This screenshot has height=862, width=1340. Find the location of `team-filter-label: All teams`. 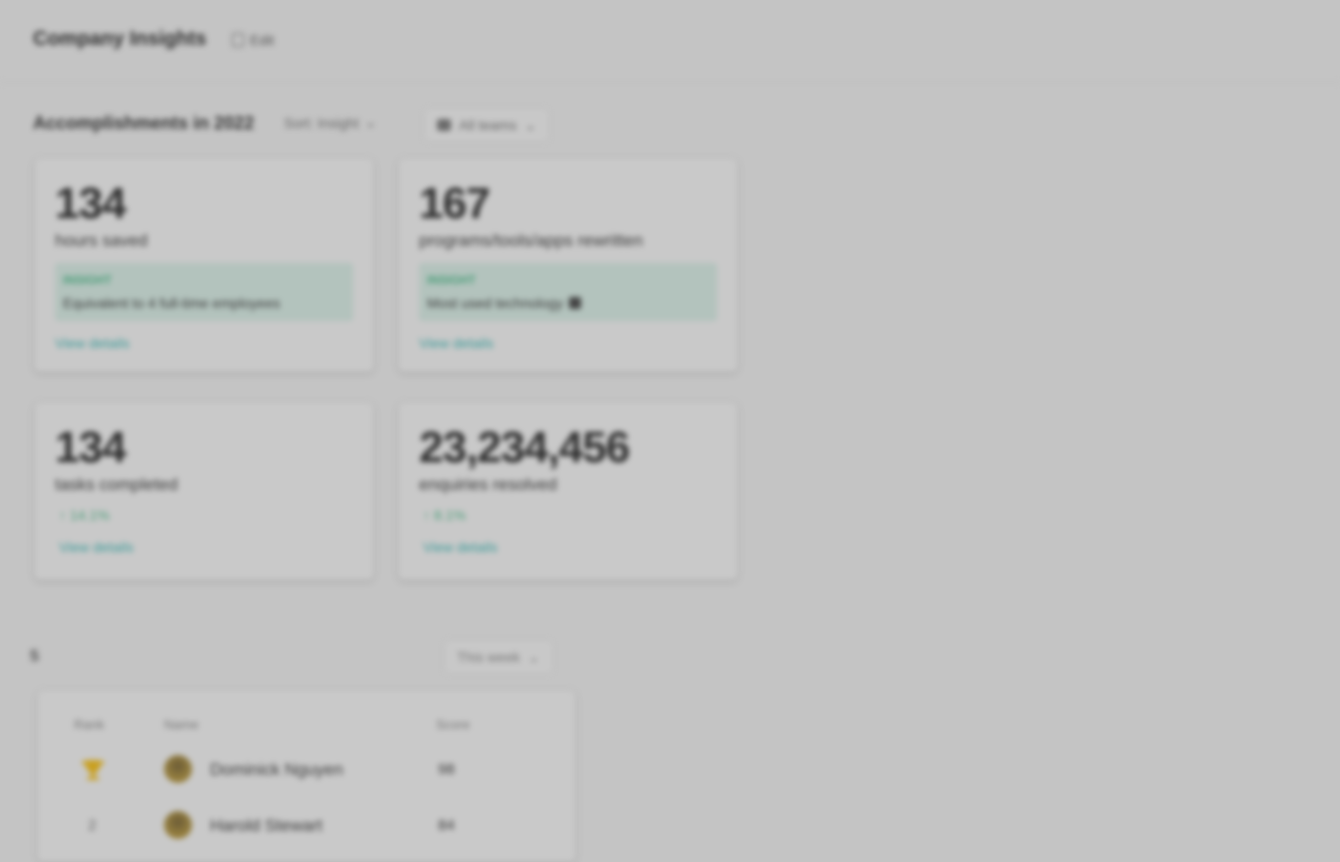

team-filter-label: All teams is located at coordinates (488, 125).